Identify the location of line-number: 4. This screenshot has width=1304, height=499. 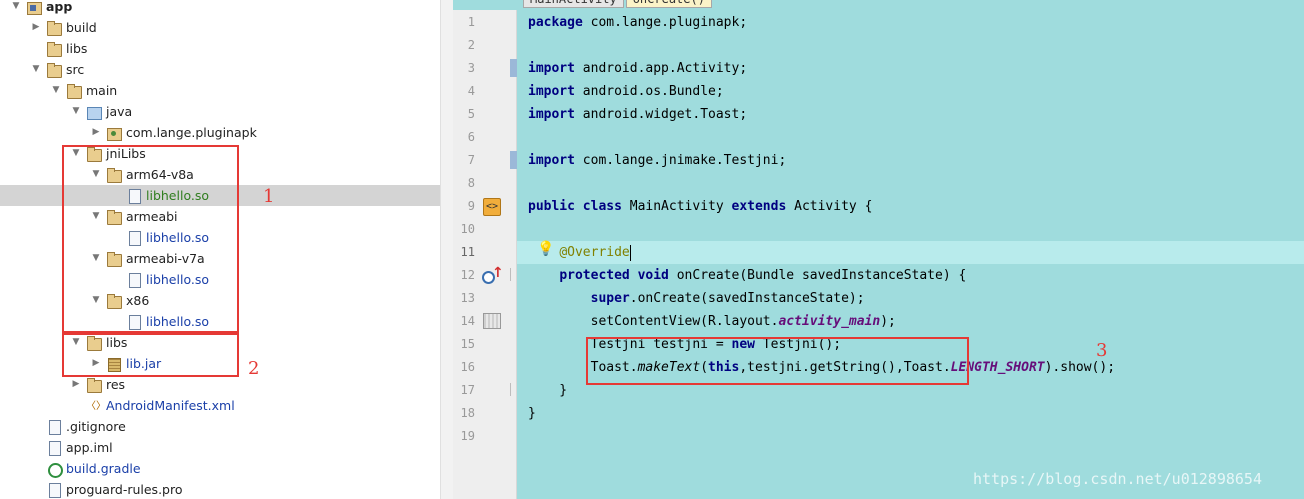
(471, 91).